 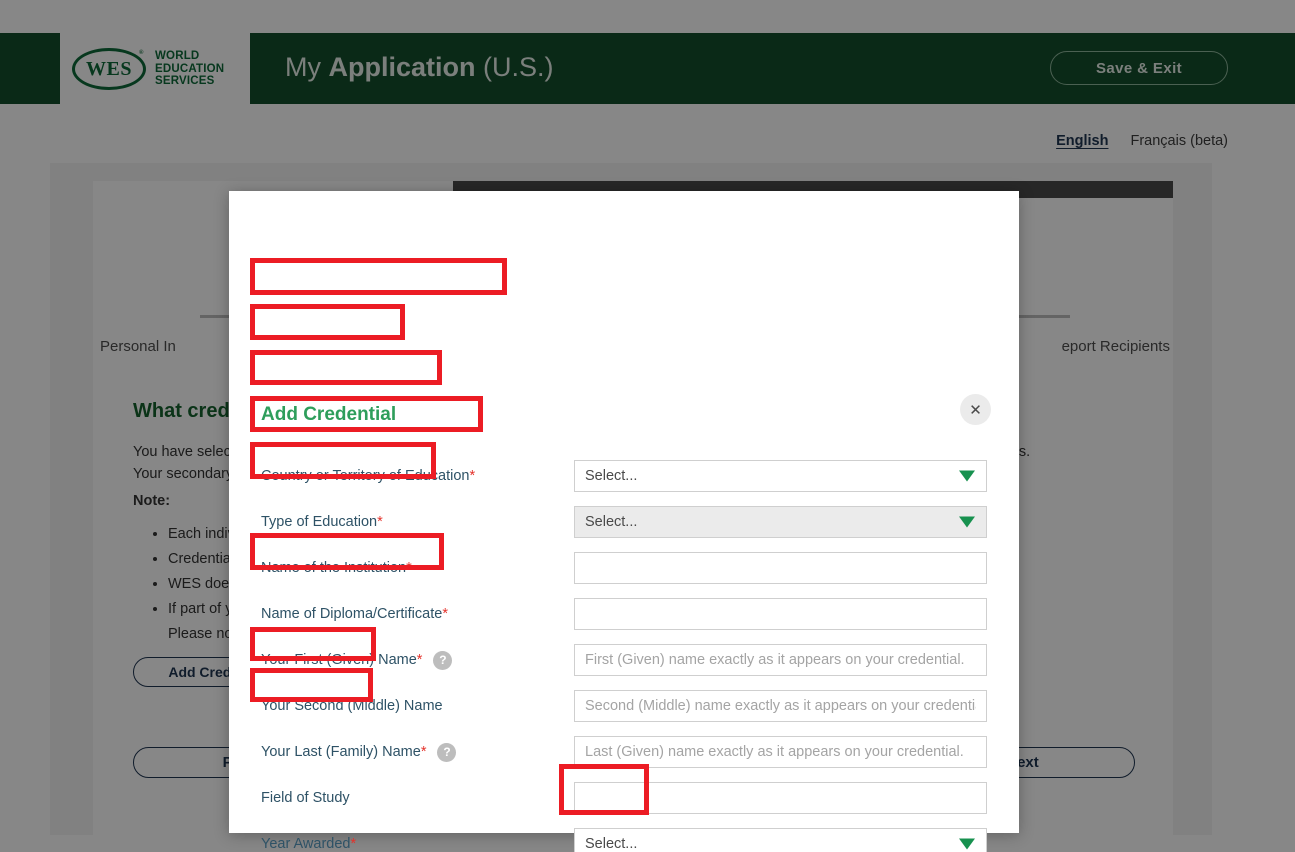 I want to click on label-wrap-last-name: Your Last (Family) Name* ?, so click(x=417, y=752).